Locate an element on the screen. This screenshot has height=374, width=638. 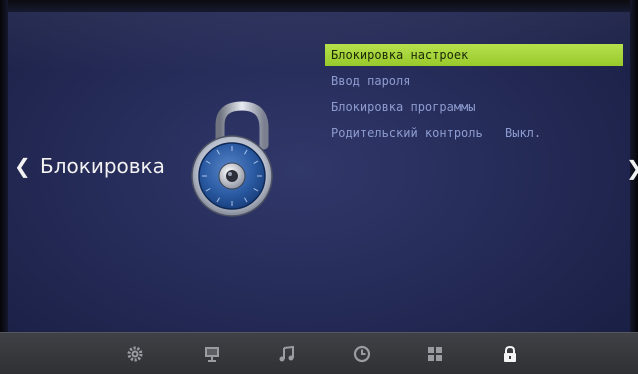
nav-right-arrow: ❯ is located at coordinates (632, 168).